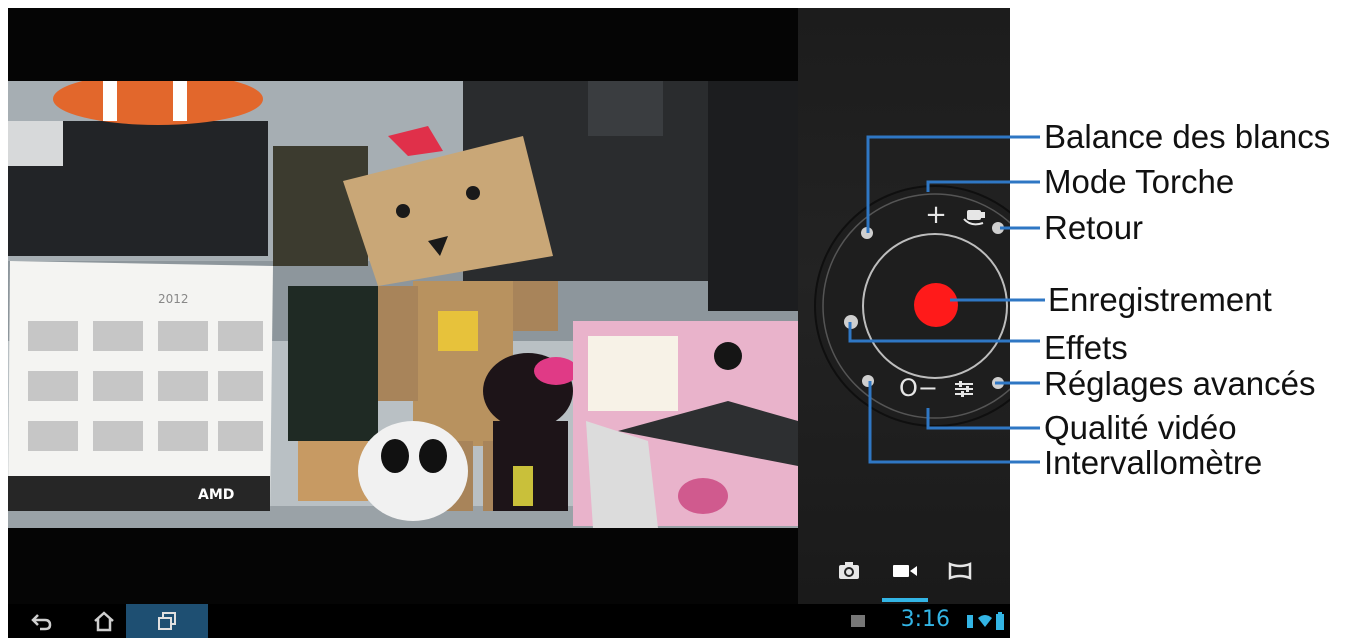 The height and width of the screenshot is (640, 1365). I want to click on sliders-icon, so click(964, 389).